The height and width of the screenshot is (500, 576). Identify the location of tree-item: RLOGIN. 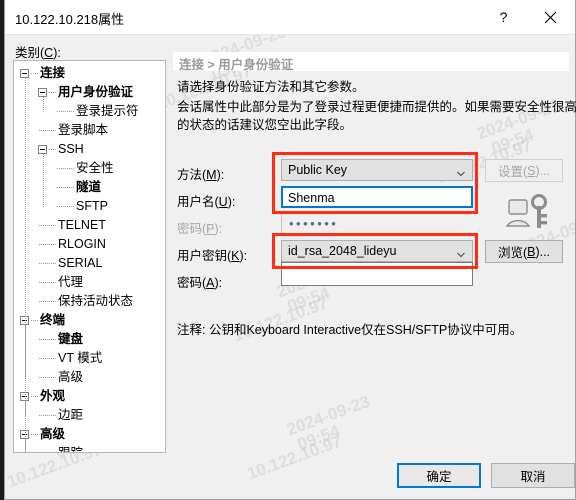
(89, 244).